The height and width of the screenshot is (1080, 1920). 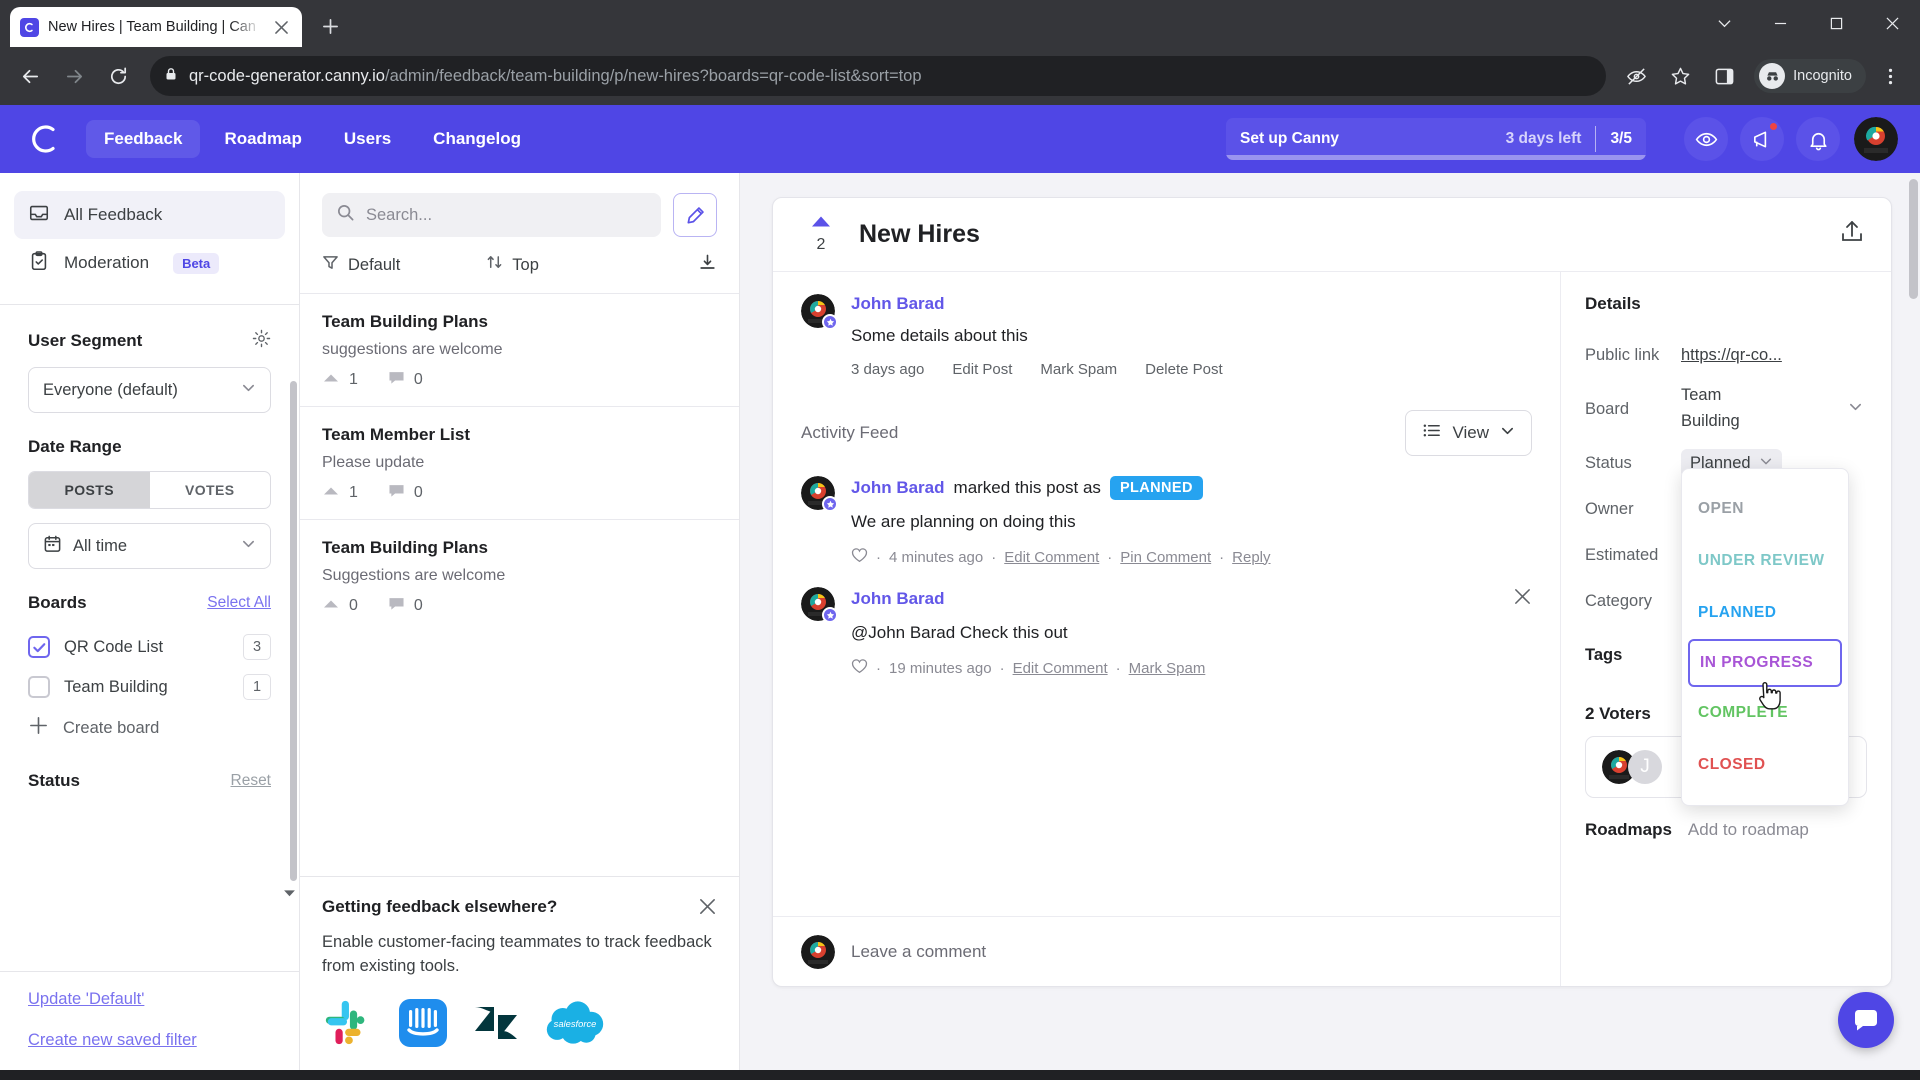 I want to click on checkbox-checked-icon, so click(x=39, y=647).